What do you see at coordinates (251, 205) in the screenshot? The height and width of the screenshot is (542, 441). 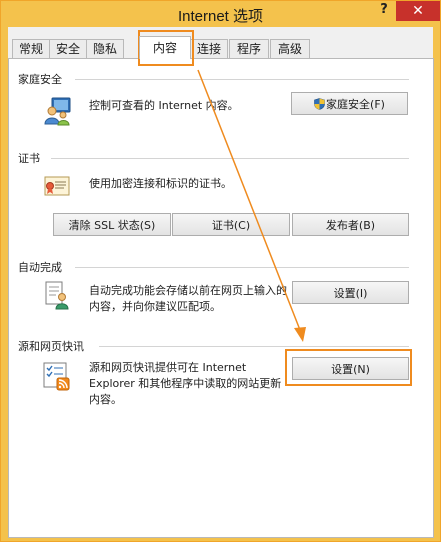 I see `annotation-arrow` at bounding box center [251, 205].